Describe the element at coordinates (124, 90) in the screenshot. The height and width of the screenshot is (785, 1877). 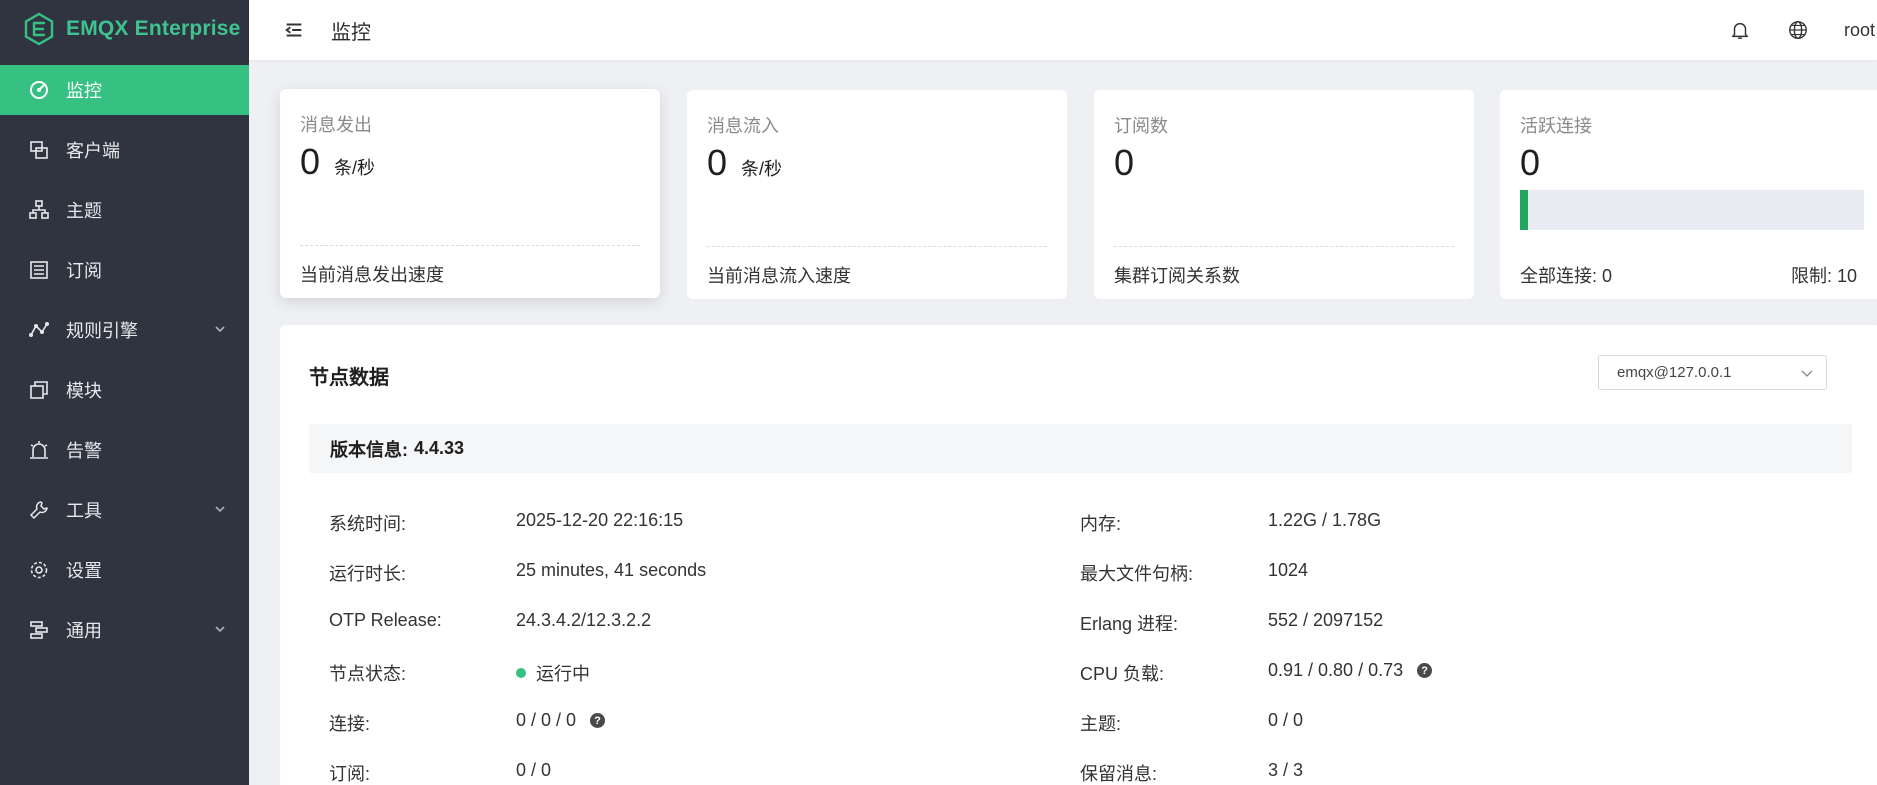
I see `sidebar-item-monitor: 监控` at that location.